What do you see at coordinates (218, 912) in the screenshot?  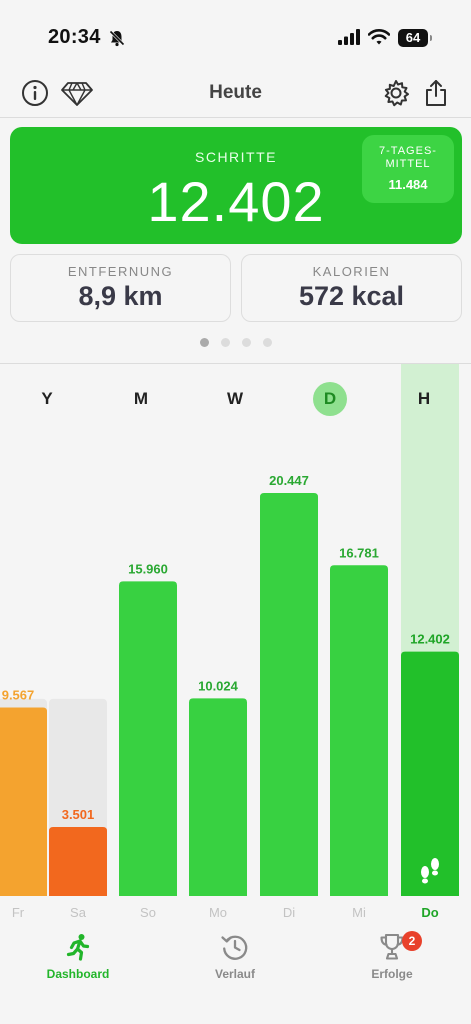 I see `day-label: Mo` at bounding box center [218, 912].